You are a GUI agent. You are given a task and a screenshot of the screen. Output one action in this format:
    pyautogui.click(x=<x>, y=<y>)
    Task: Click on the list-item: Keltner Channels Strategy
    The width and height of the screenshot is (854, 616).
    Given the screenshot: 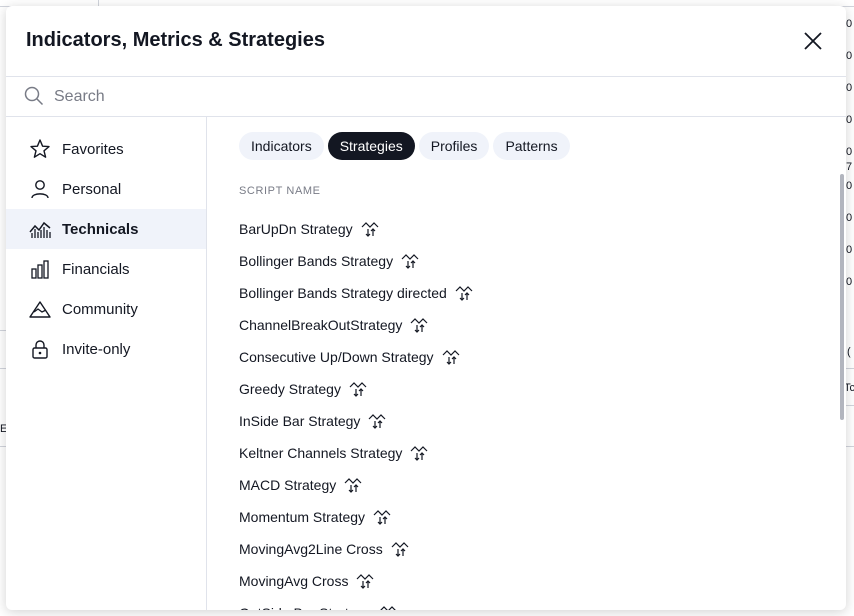 What is the action you would take?
    pyautogui.click(x=356, y=453)
    